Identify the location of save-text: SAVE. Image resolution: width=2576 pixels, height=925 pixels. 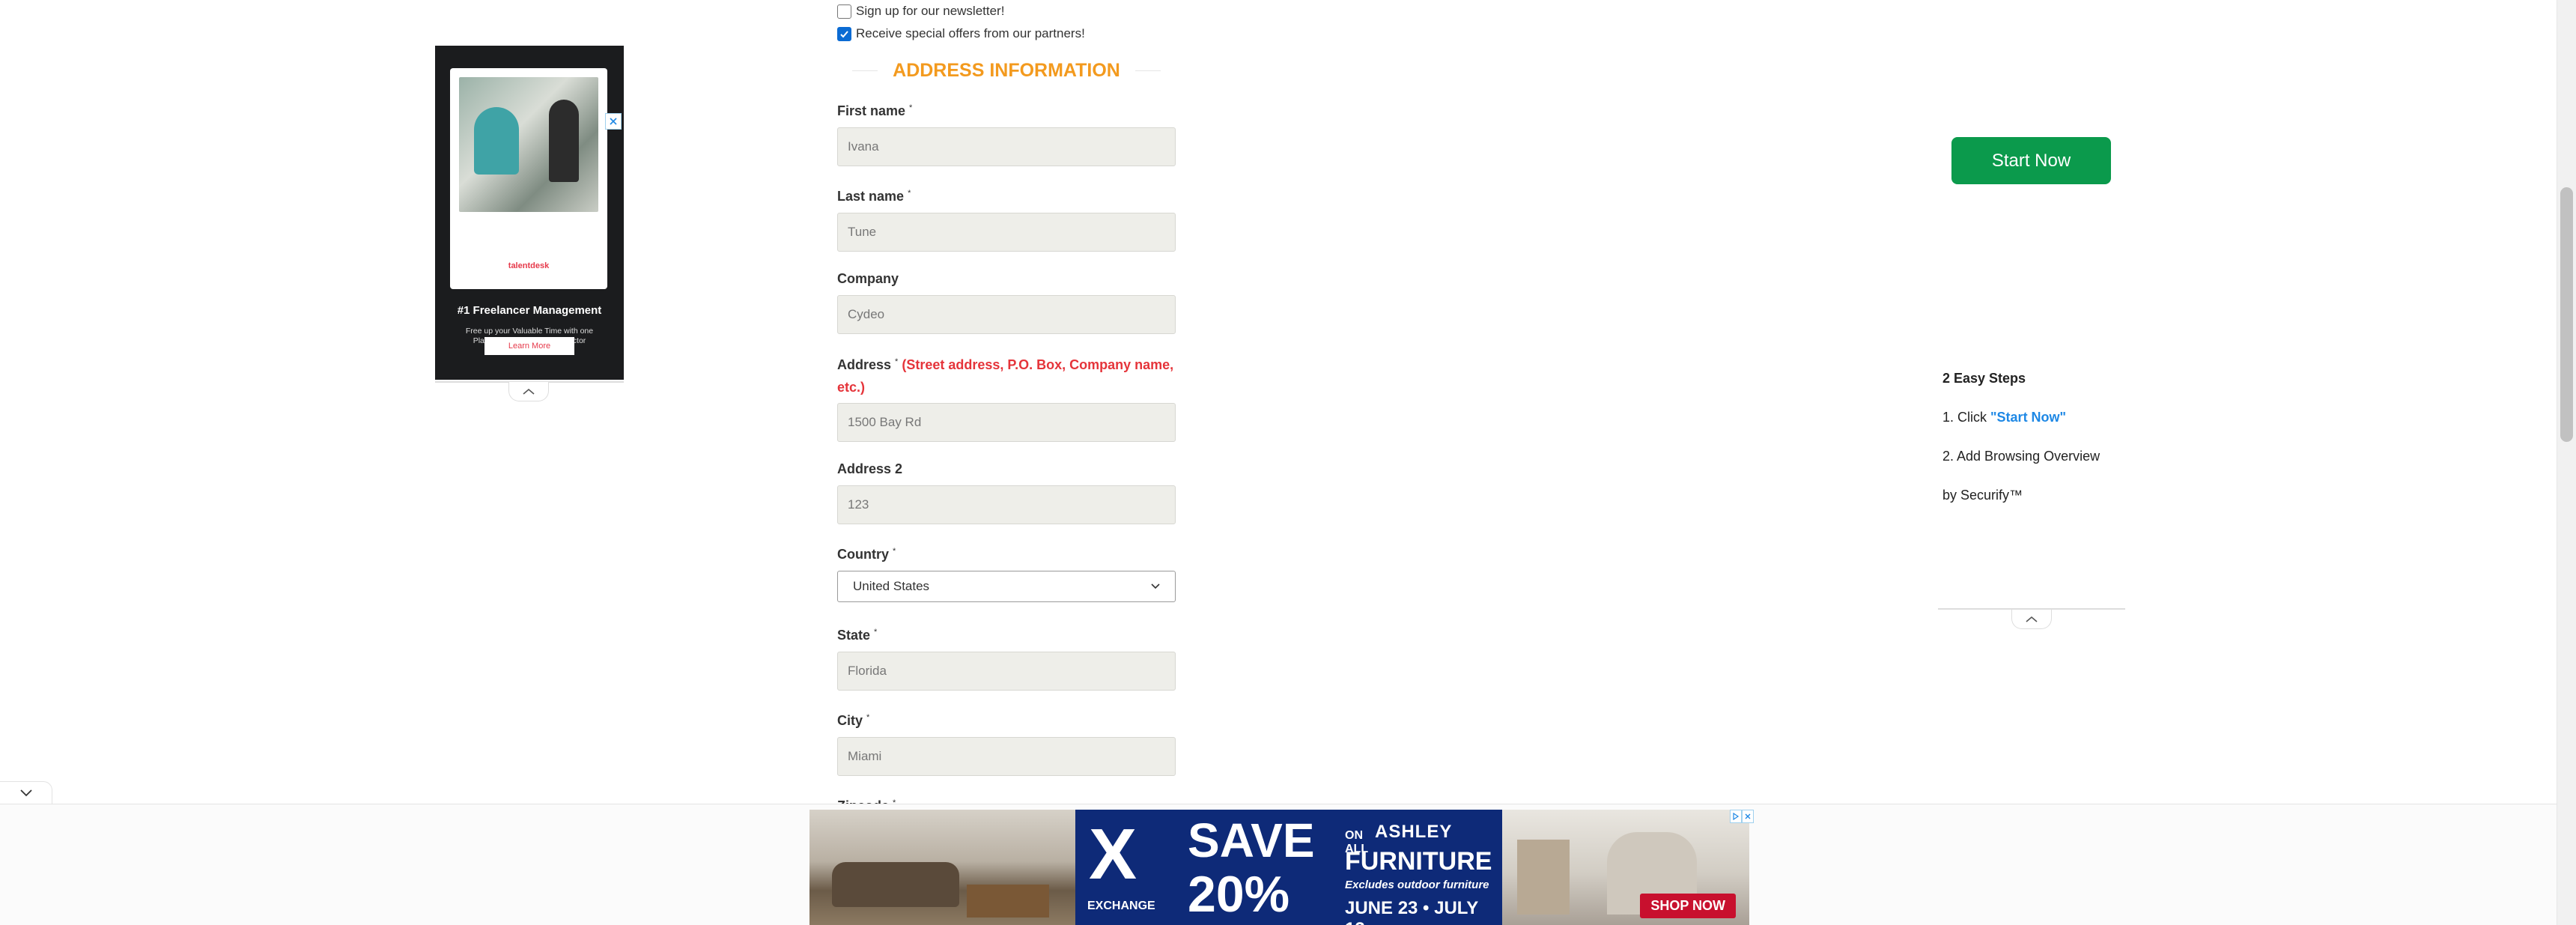
(1251, 840).